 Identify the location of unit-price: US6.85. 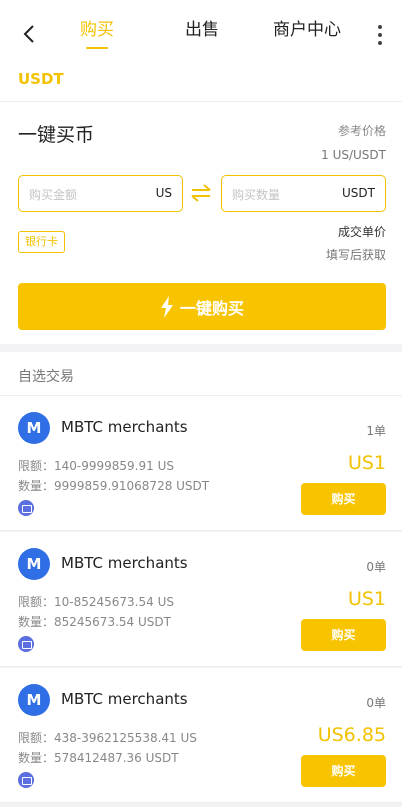
(351, 735).